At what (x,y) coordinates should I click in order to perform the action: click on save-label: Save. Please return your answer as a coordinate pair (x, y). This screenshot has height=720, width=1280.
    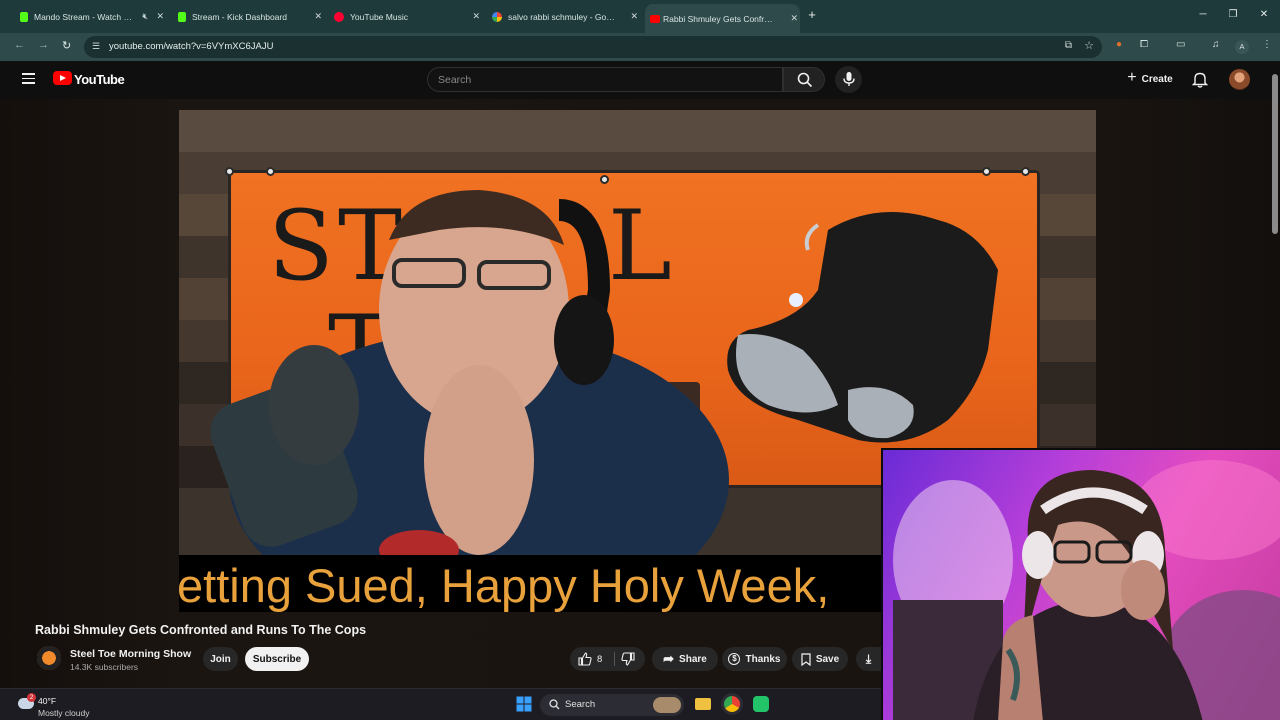
    Looking at the image, I should click on (827, 659).